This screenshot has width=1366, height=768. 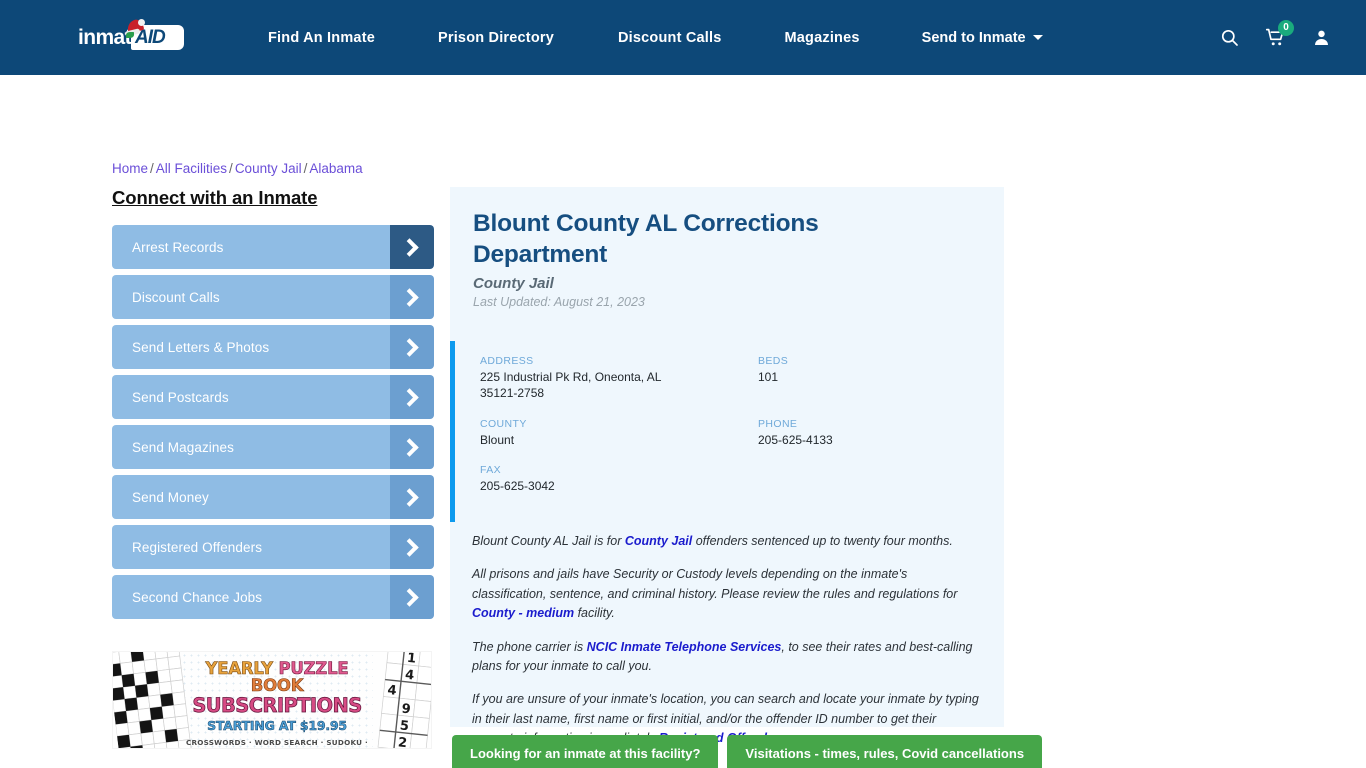 I want to click on breadcrumb-item-home: Home, so click(x=130, y=168).